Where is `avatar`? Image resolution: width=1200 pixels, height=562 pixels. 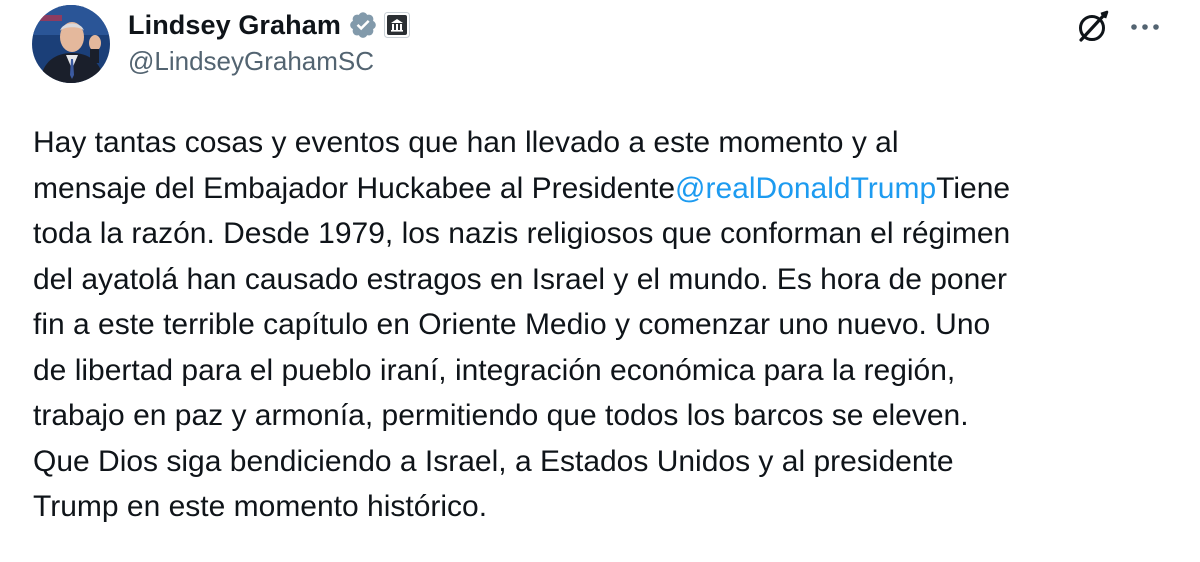
avatar is located at coordinates (71, 44).